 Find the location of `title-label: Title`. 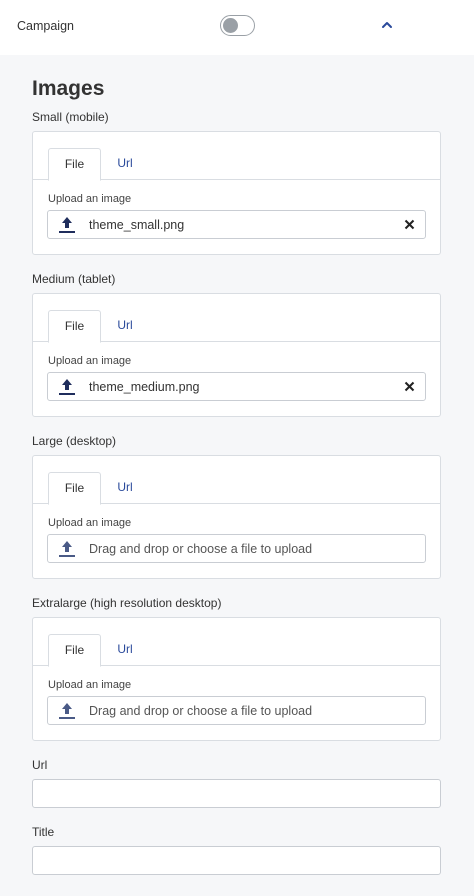

title-label: Title is located at coordinates (43, 832).